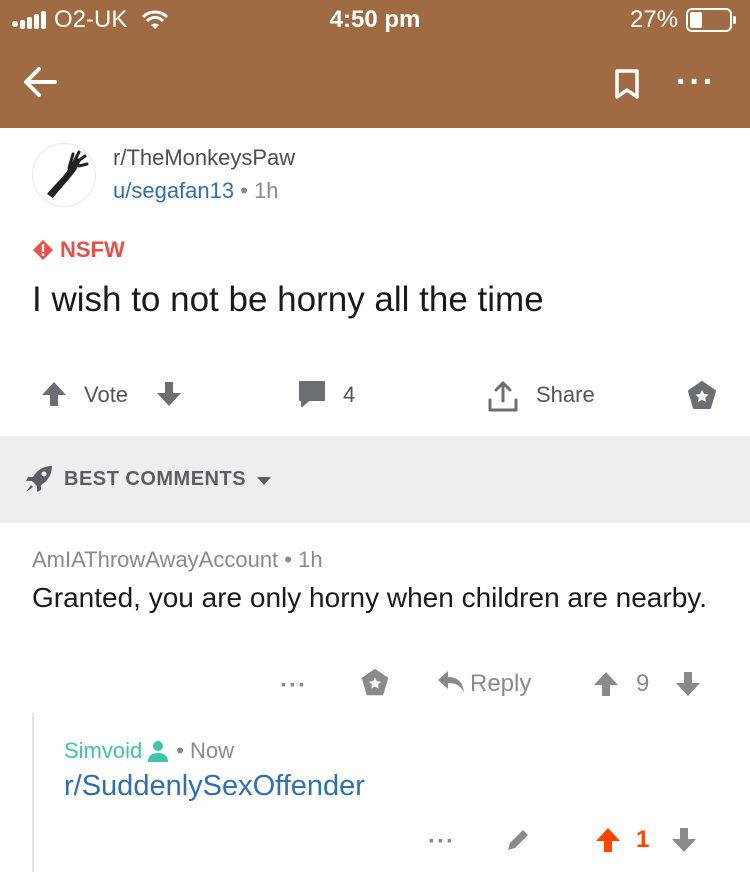 Image resolution: width=750 pixels, height=872 pixels. What do you see at coordinates (349, 395) in the screenshot?
I see `comment-count: 4` at bounding box center [349, 395].